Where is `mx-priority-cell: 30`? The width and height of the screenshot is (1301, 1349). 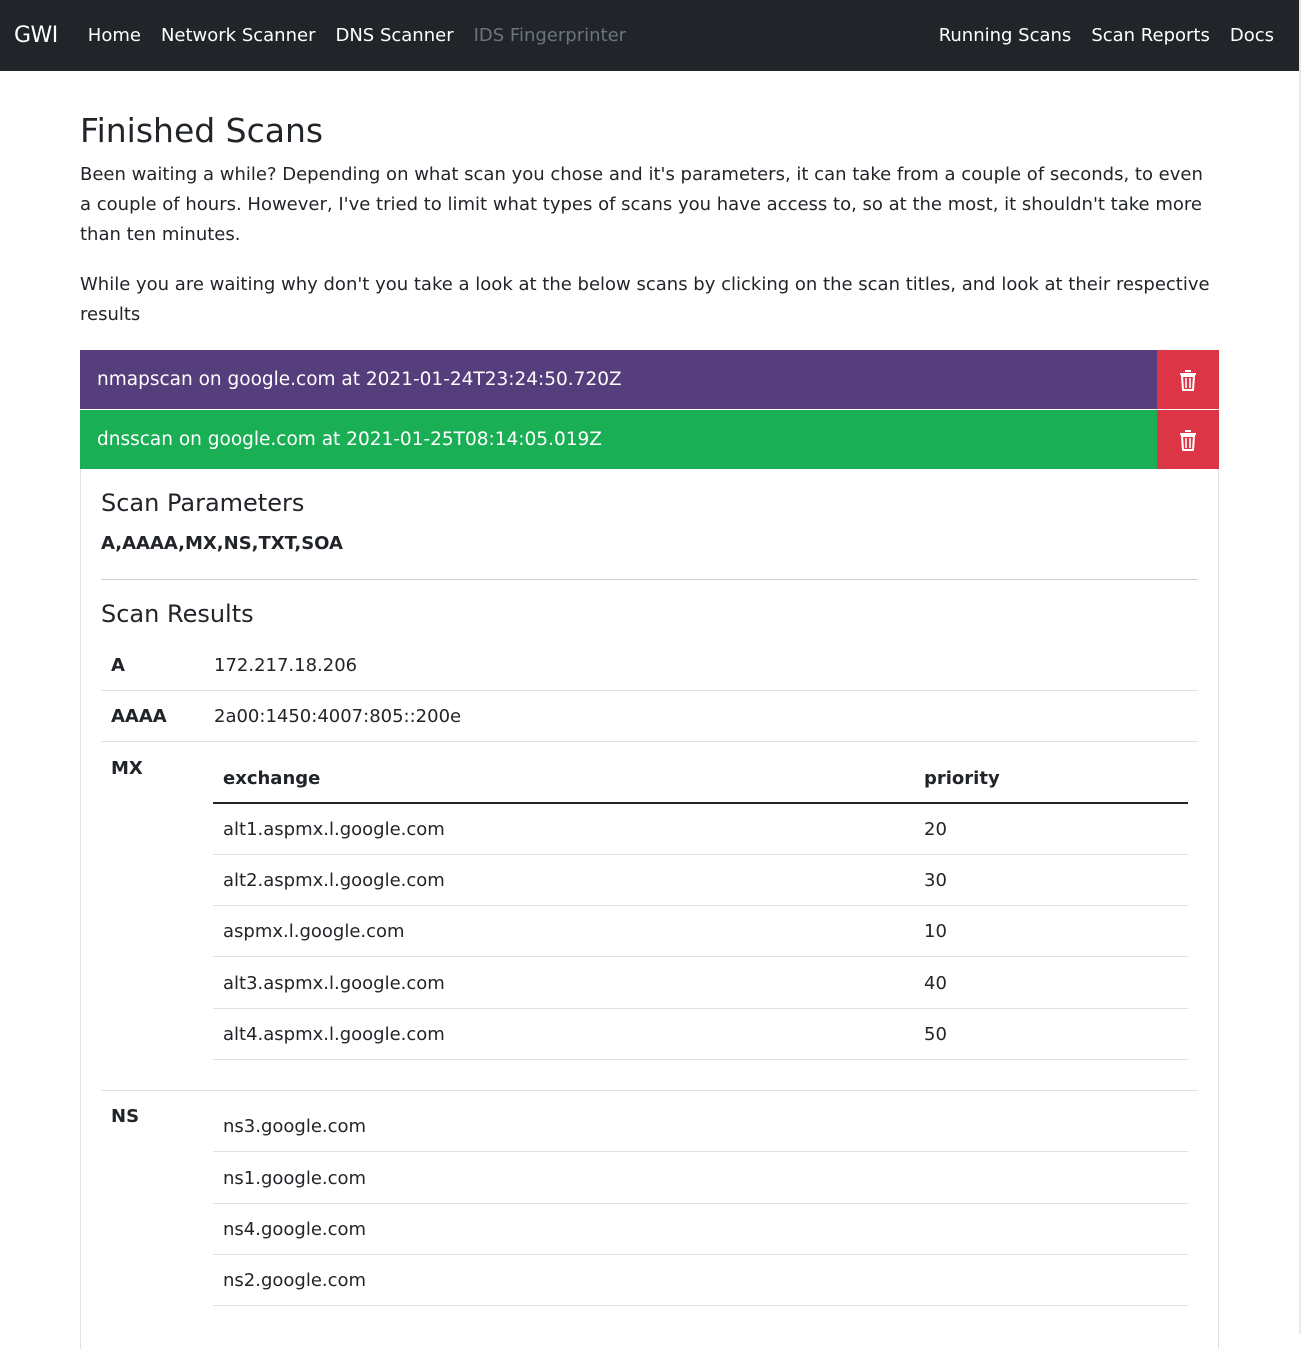
mx-priority-cell: 30 is located at coordinates (935, 880).